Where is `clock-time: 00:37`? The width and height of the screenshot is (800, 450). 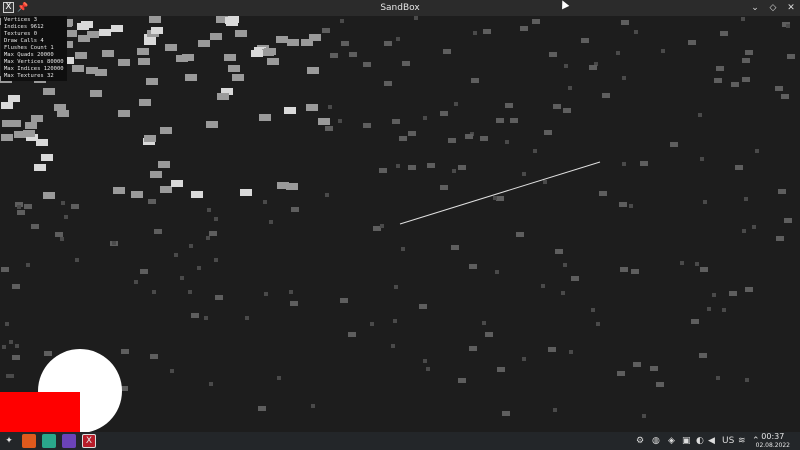 clock-time: 00:37 is located at coordinates (773, 436).